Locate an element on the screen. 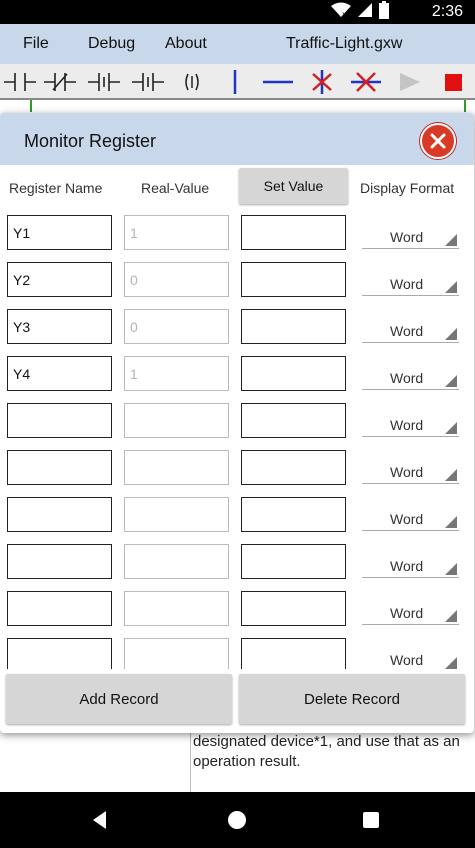 The height and width of the screenshot is (848, 475). delete-horizontal-line-icon is located at coordinates (366, 82).